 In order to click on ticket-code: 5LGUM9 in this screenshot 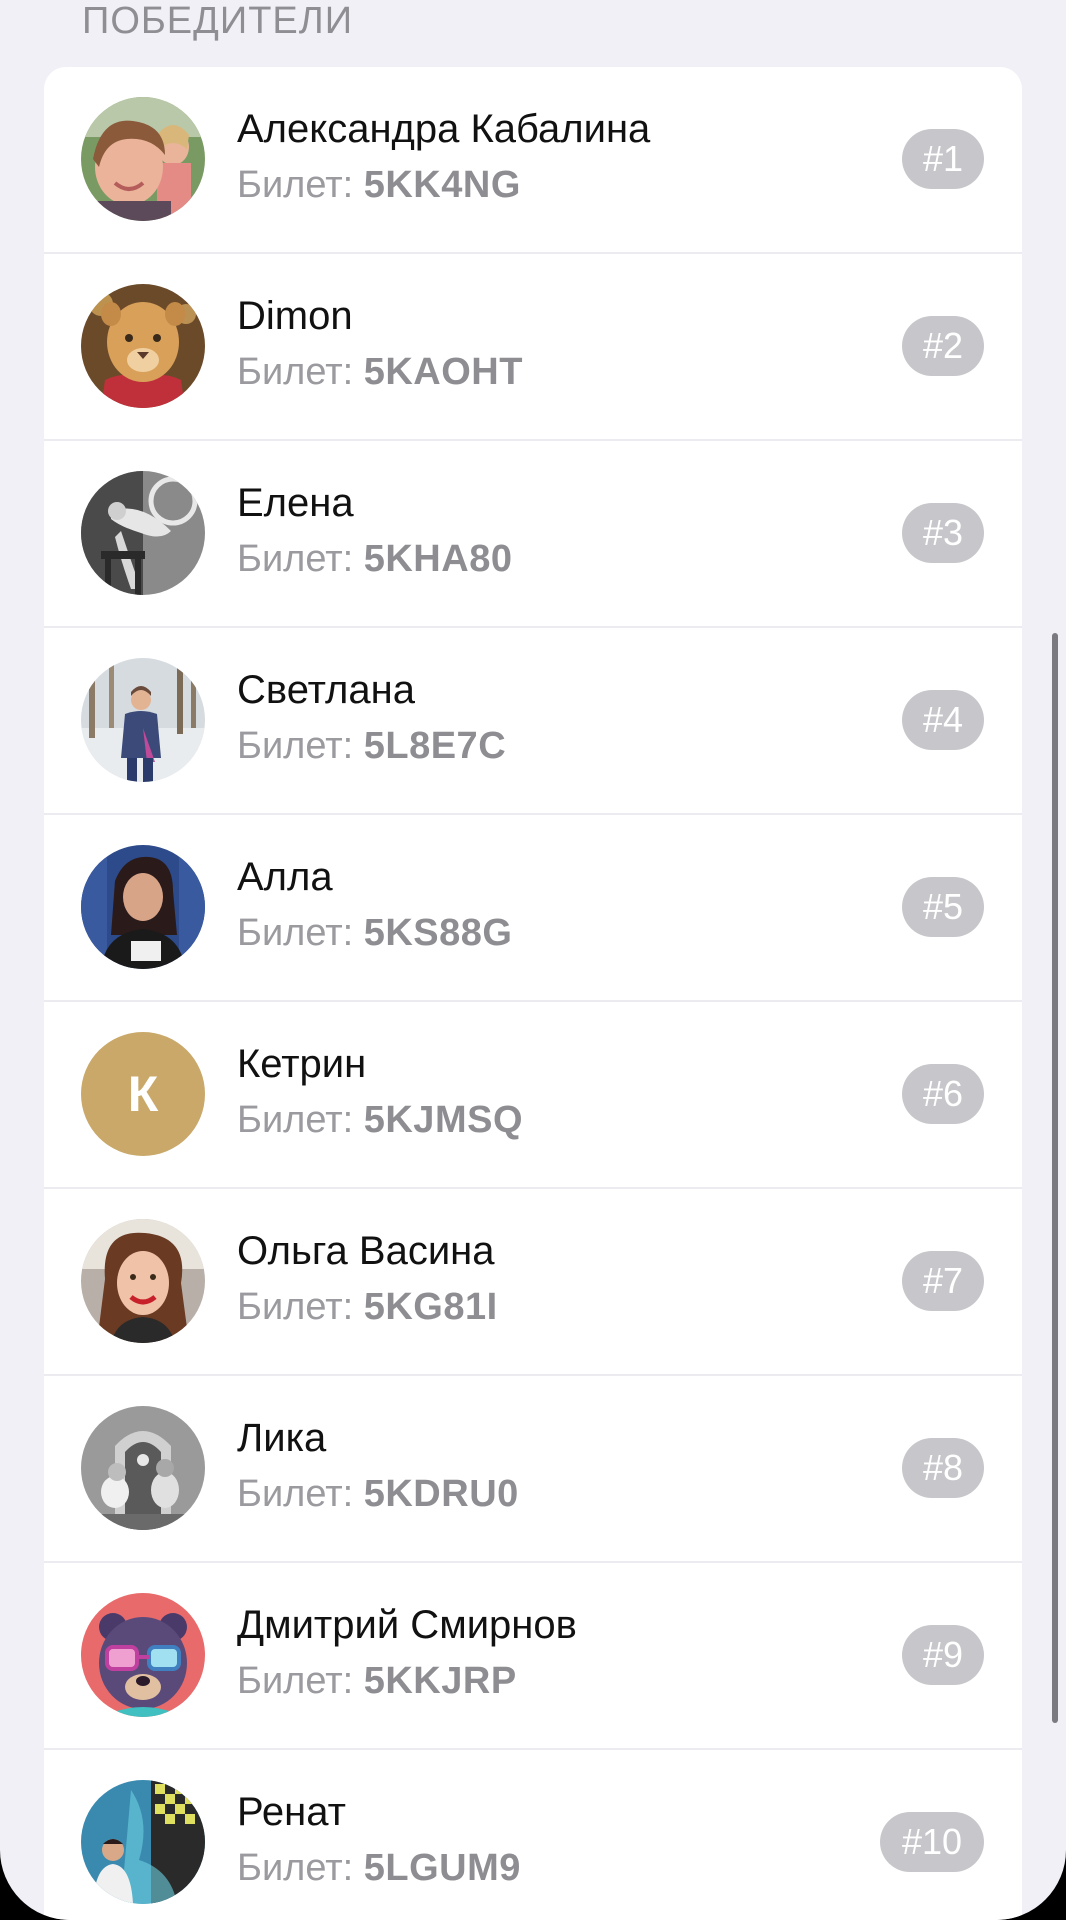, I will do `click(442, 1868)`.